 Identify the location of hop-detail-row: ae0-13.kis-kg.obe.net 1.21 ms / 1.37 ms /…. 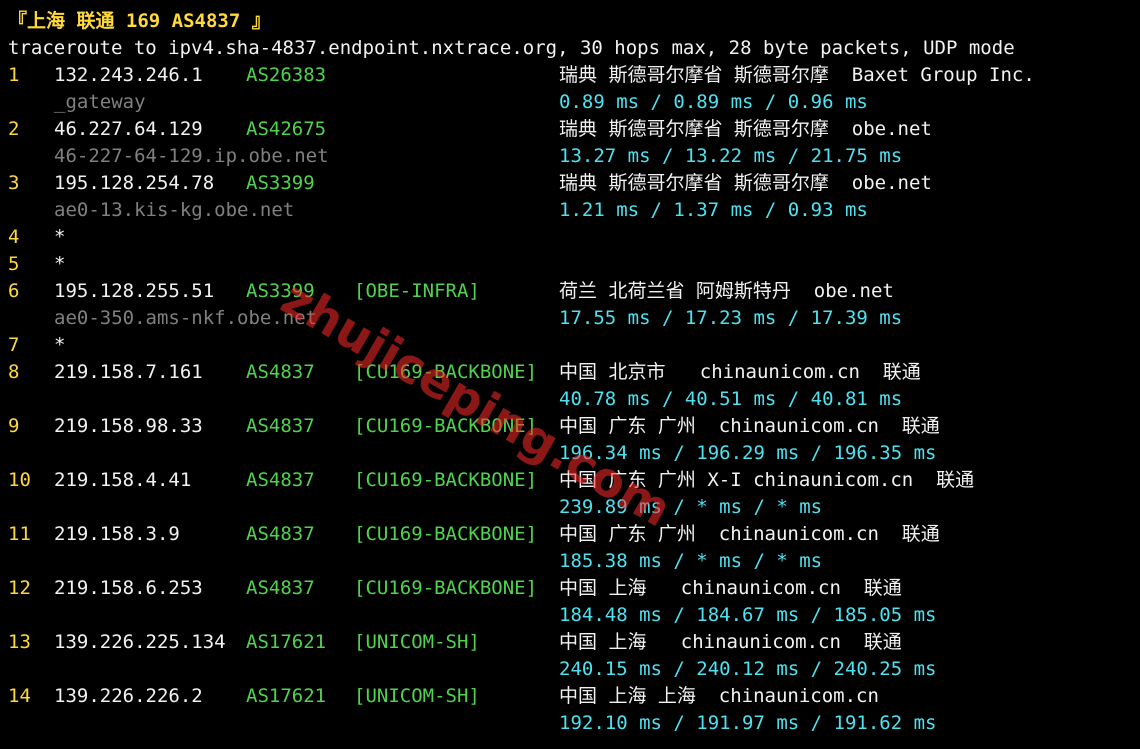
(570, 210).